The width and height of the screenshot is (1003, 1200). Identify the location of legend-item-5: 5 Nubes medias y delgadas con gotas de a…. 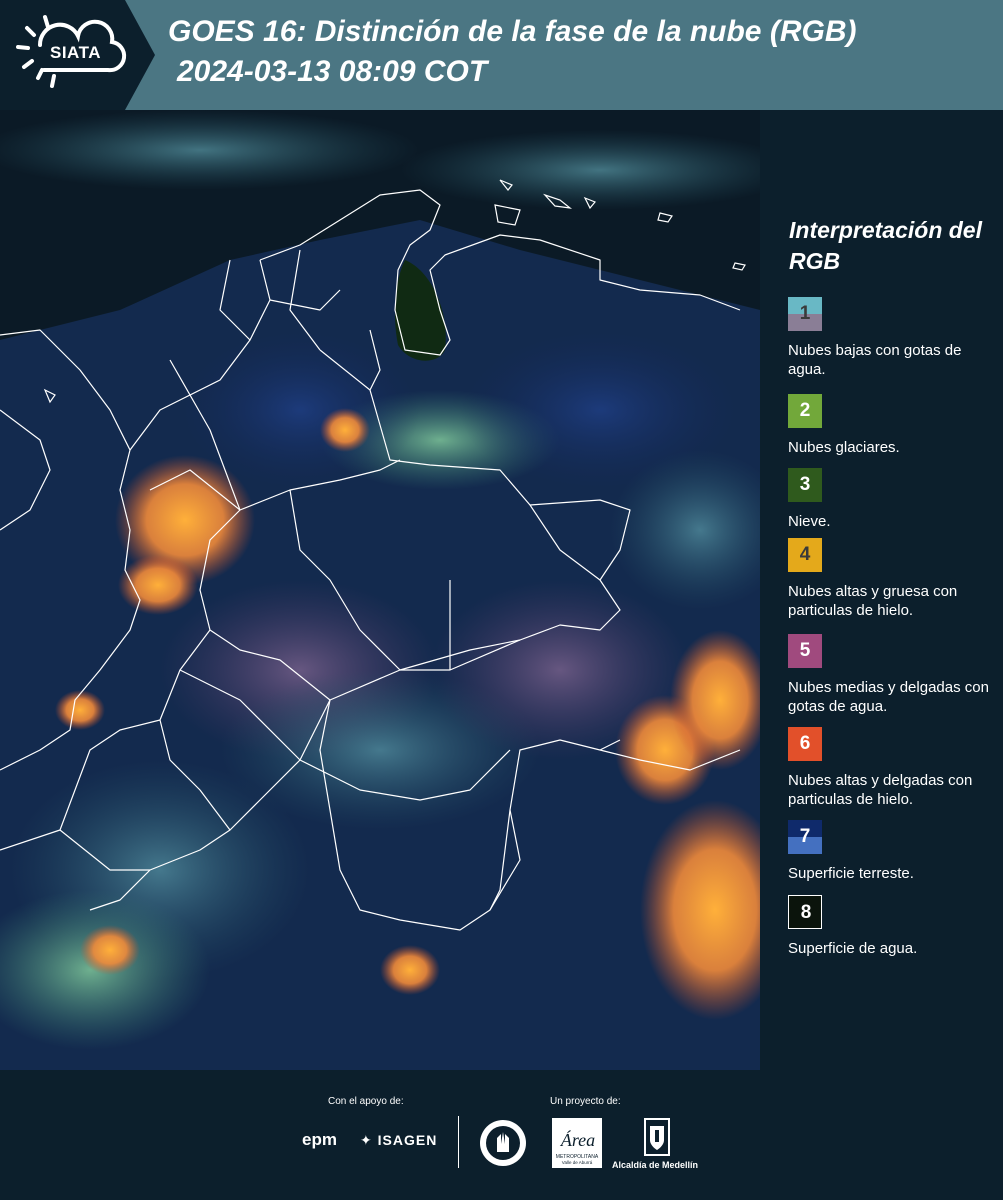
(893, 675).